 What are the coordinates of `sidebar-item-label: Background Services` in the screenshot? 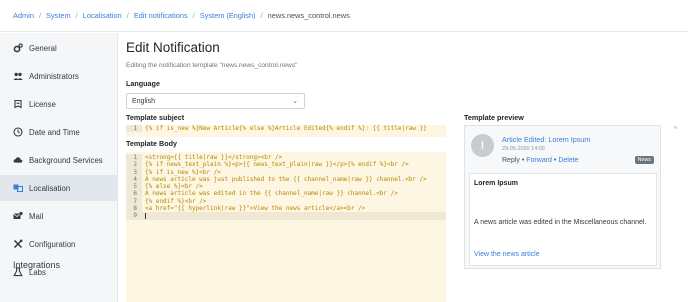 It's located at (66, 160).